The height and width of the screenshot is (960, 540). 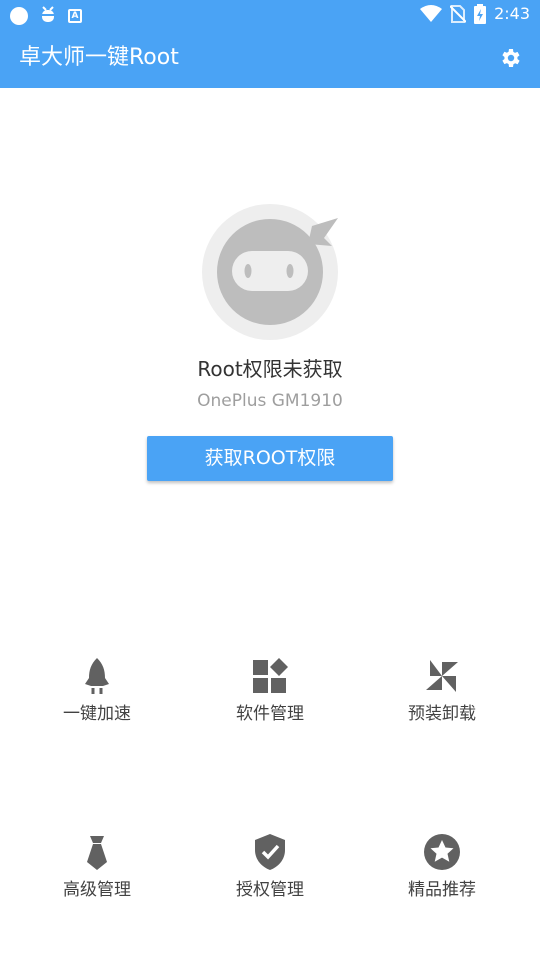 I want to click on tool-advanced: 高级管理, so click(x=97, y=887).